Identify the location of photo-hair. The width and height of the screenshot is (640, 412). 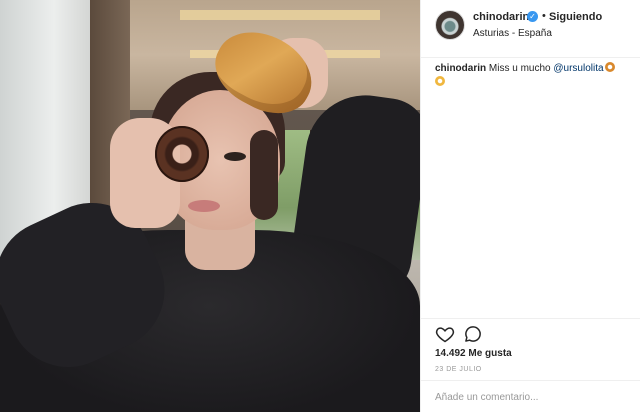
(264, 175).